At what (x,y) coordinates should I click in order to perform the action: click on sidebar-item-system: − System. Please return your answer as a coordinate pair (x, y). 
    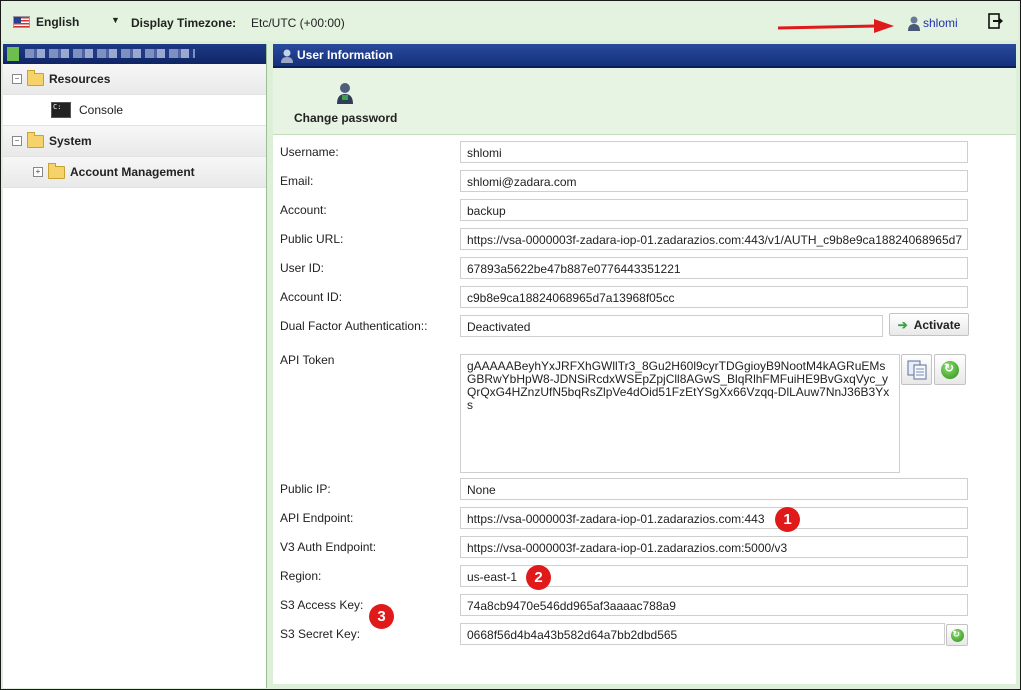
    Looking at the image, I should click on (134, 141).